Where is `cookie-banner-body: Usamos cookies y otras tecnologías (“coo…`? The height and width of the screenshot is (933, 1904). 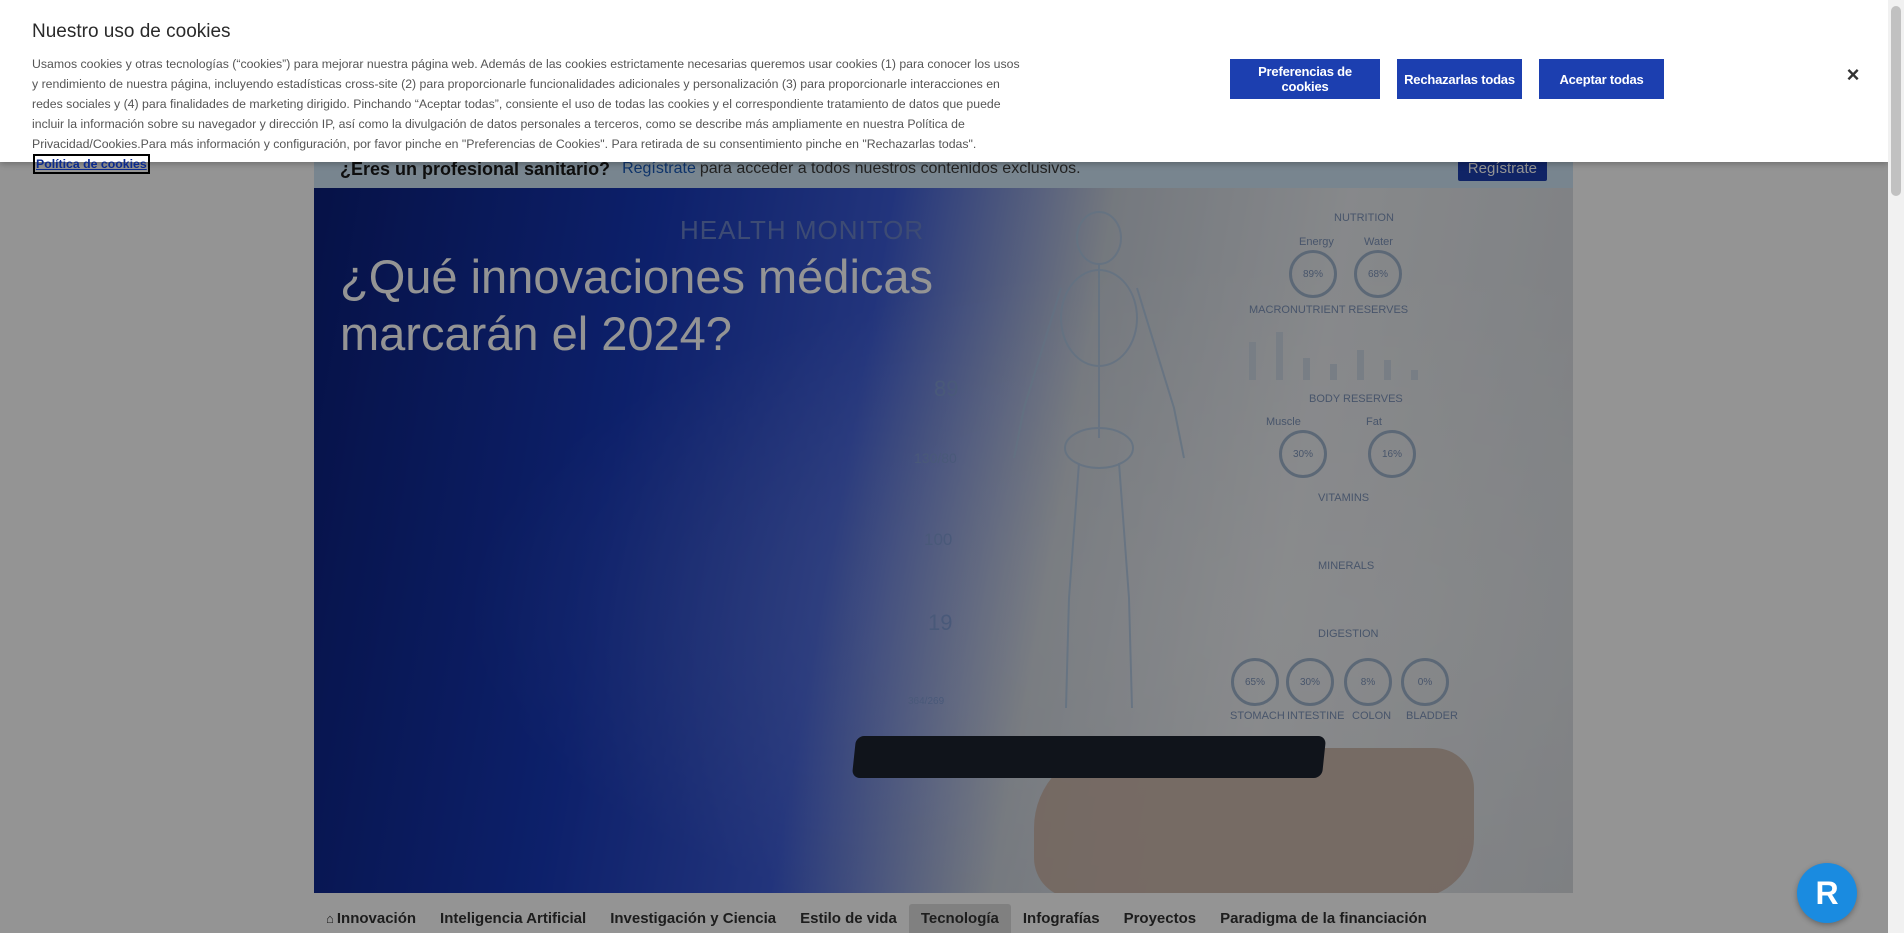 cookie-banner-body: Usamos cookies y otras tecnologías (“coo… is located at coordinates (526, 104).